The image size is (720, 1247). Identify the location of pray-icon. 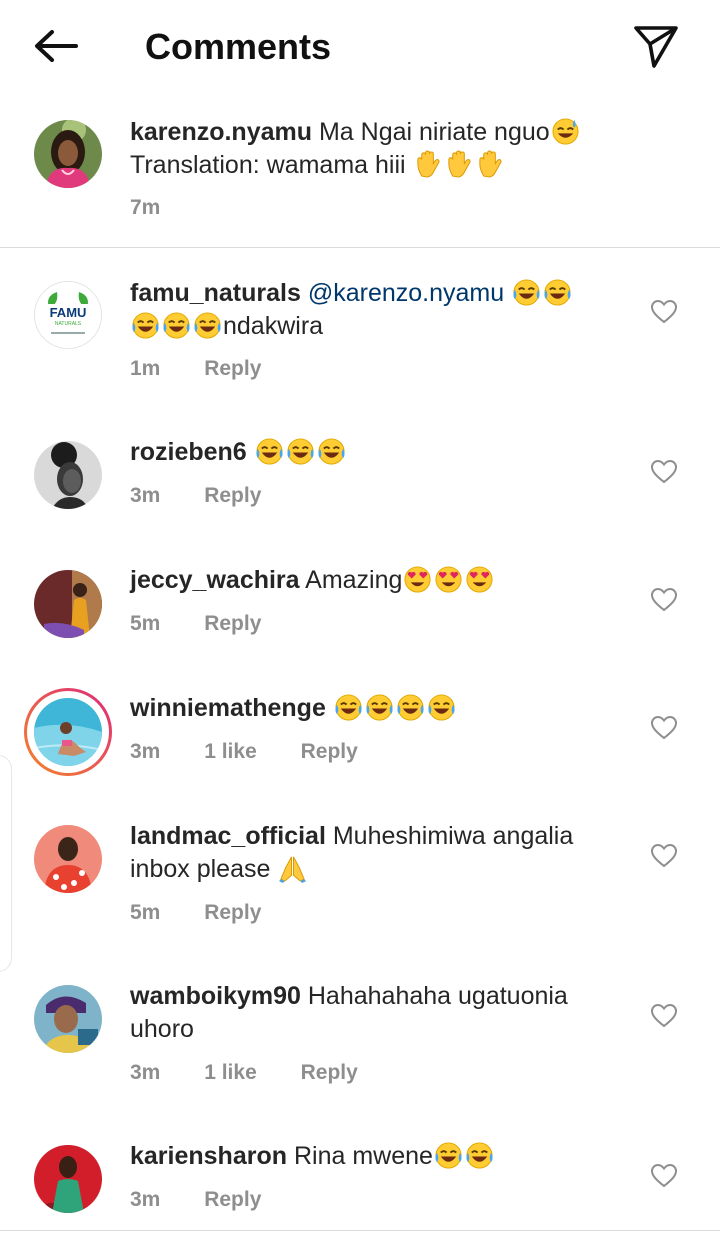
(292, 868).